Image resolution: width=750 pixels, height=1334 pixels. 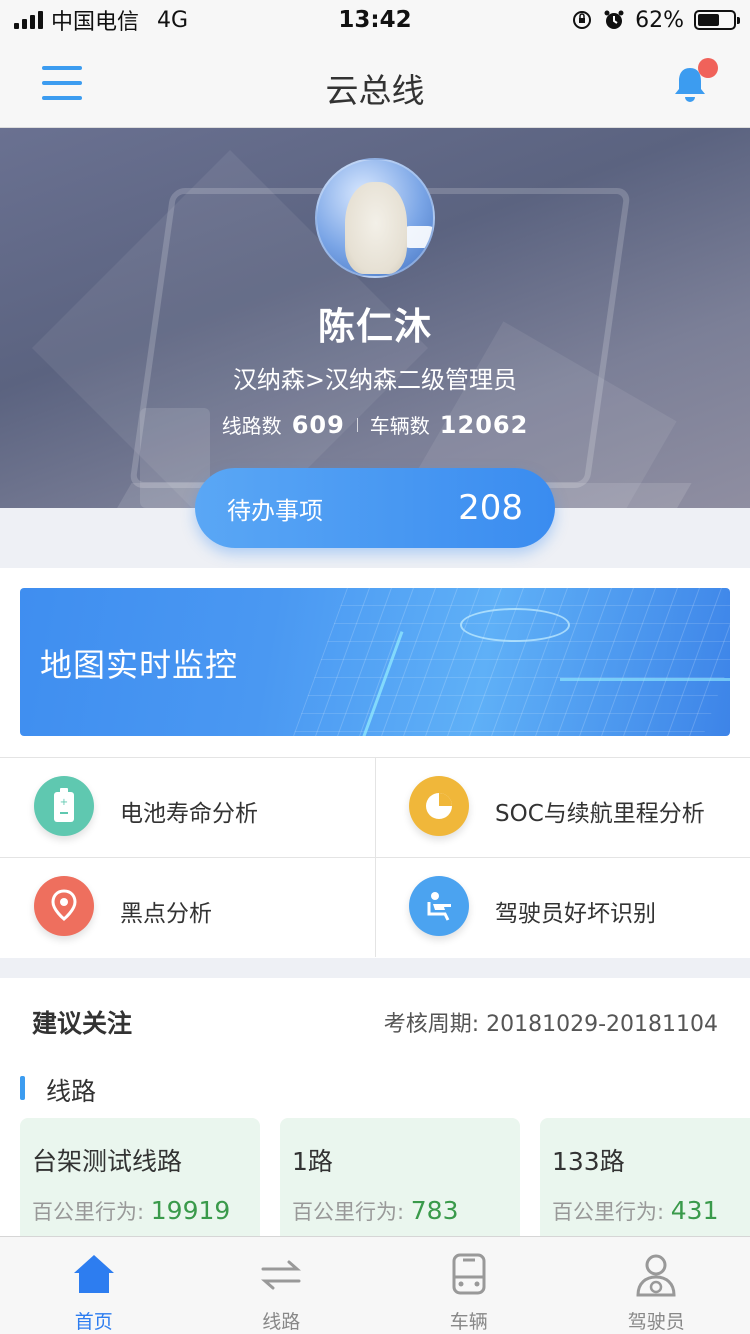 What do you see at coordinates (71, 1091) in the screenshot?
I see `route-section-label: 线路` at bounding box center [71, 1091].